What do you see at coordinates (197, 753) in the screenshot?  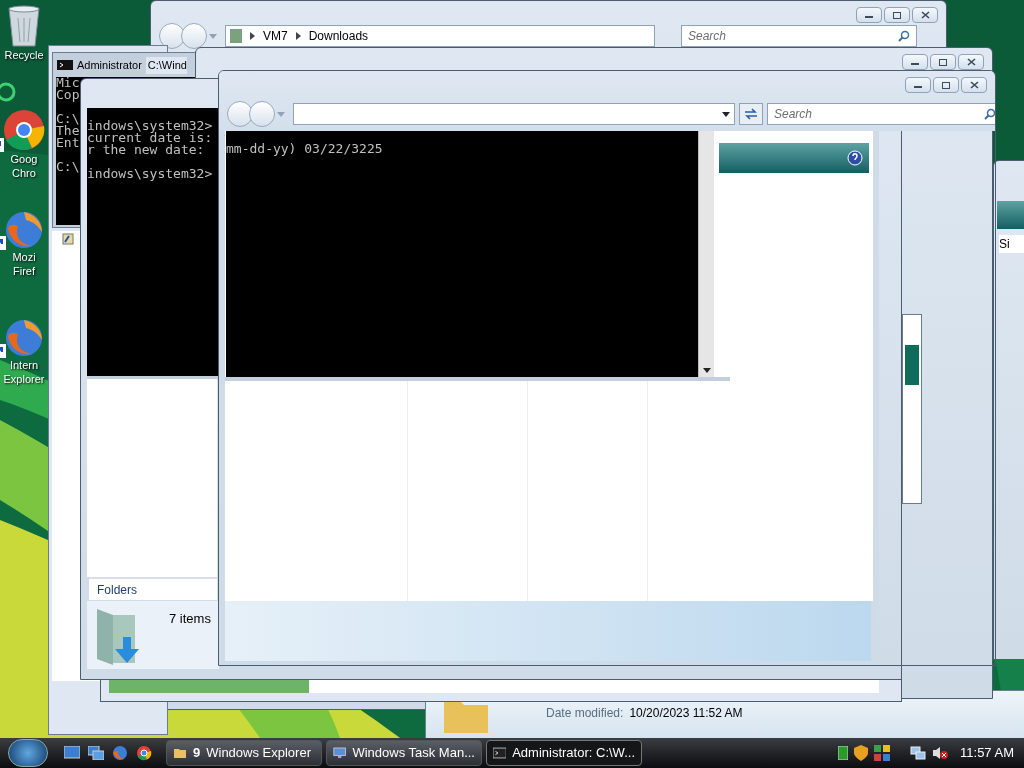 I see `window-count: 9` at bounding box center [197, 753].